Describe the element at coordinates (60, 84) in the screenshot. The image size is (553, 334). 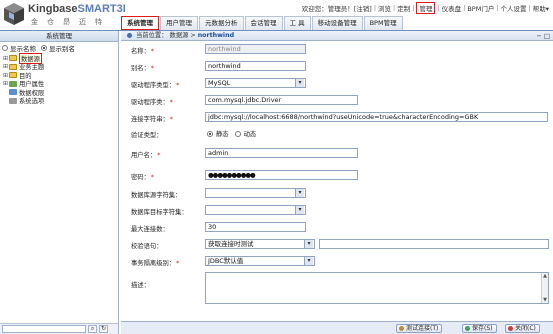
I see `sidebar-item-user-attributes: ⊞ 用户属性` at that location.